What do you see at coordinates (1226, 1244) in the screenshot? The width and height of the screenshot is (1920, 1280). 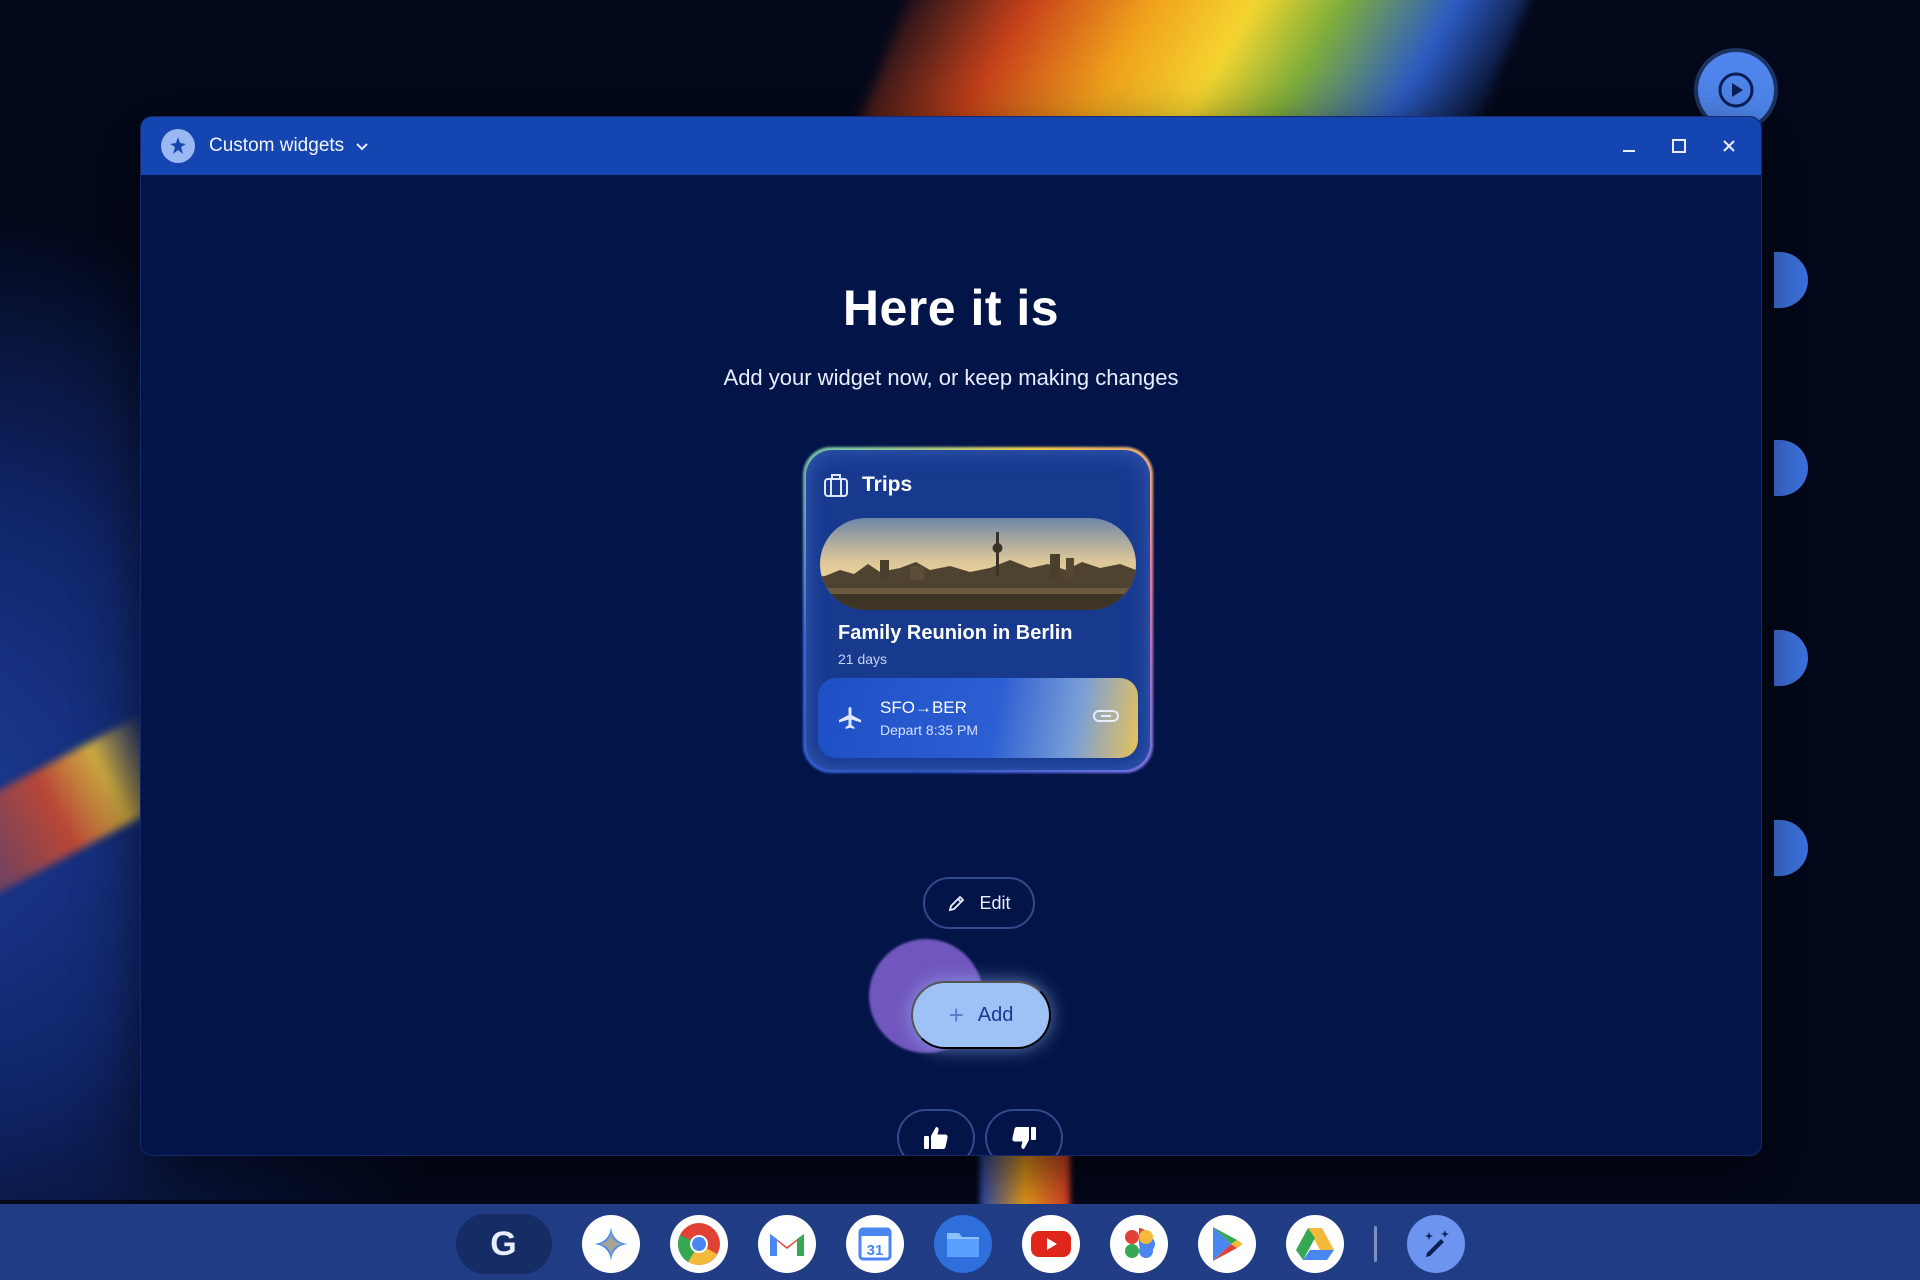 I see `play-store-icon` at bounding box center [1226, 1244].